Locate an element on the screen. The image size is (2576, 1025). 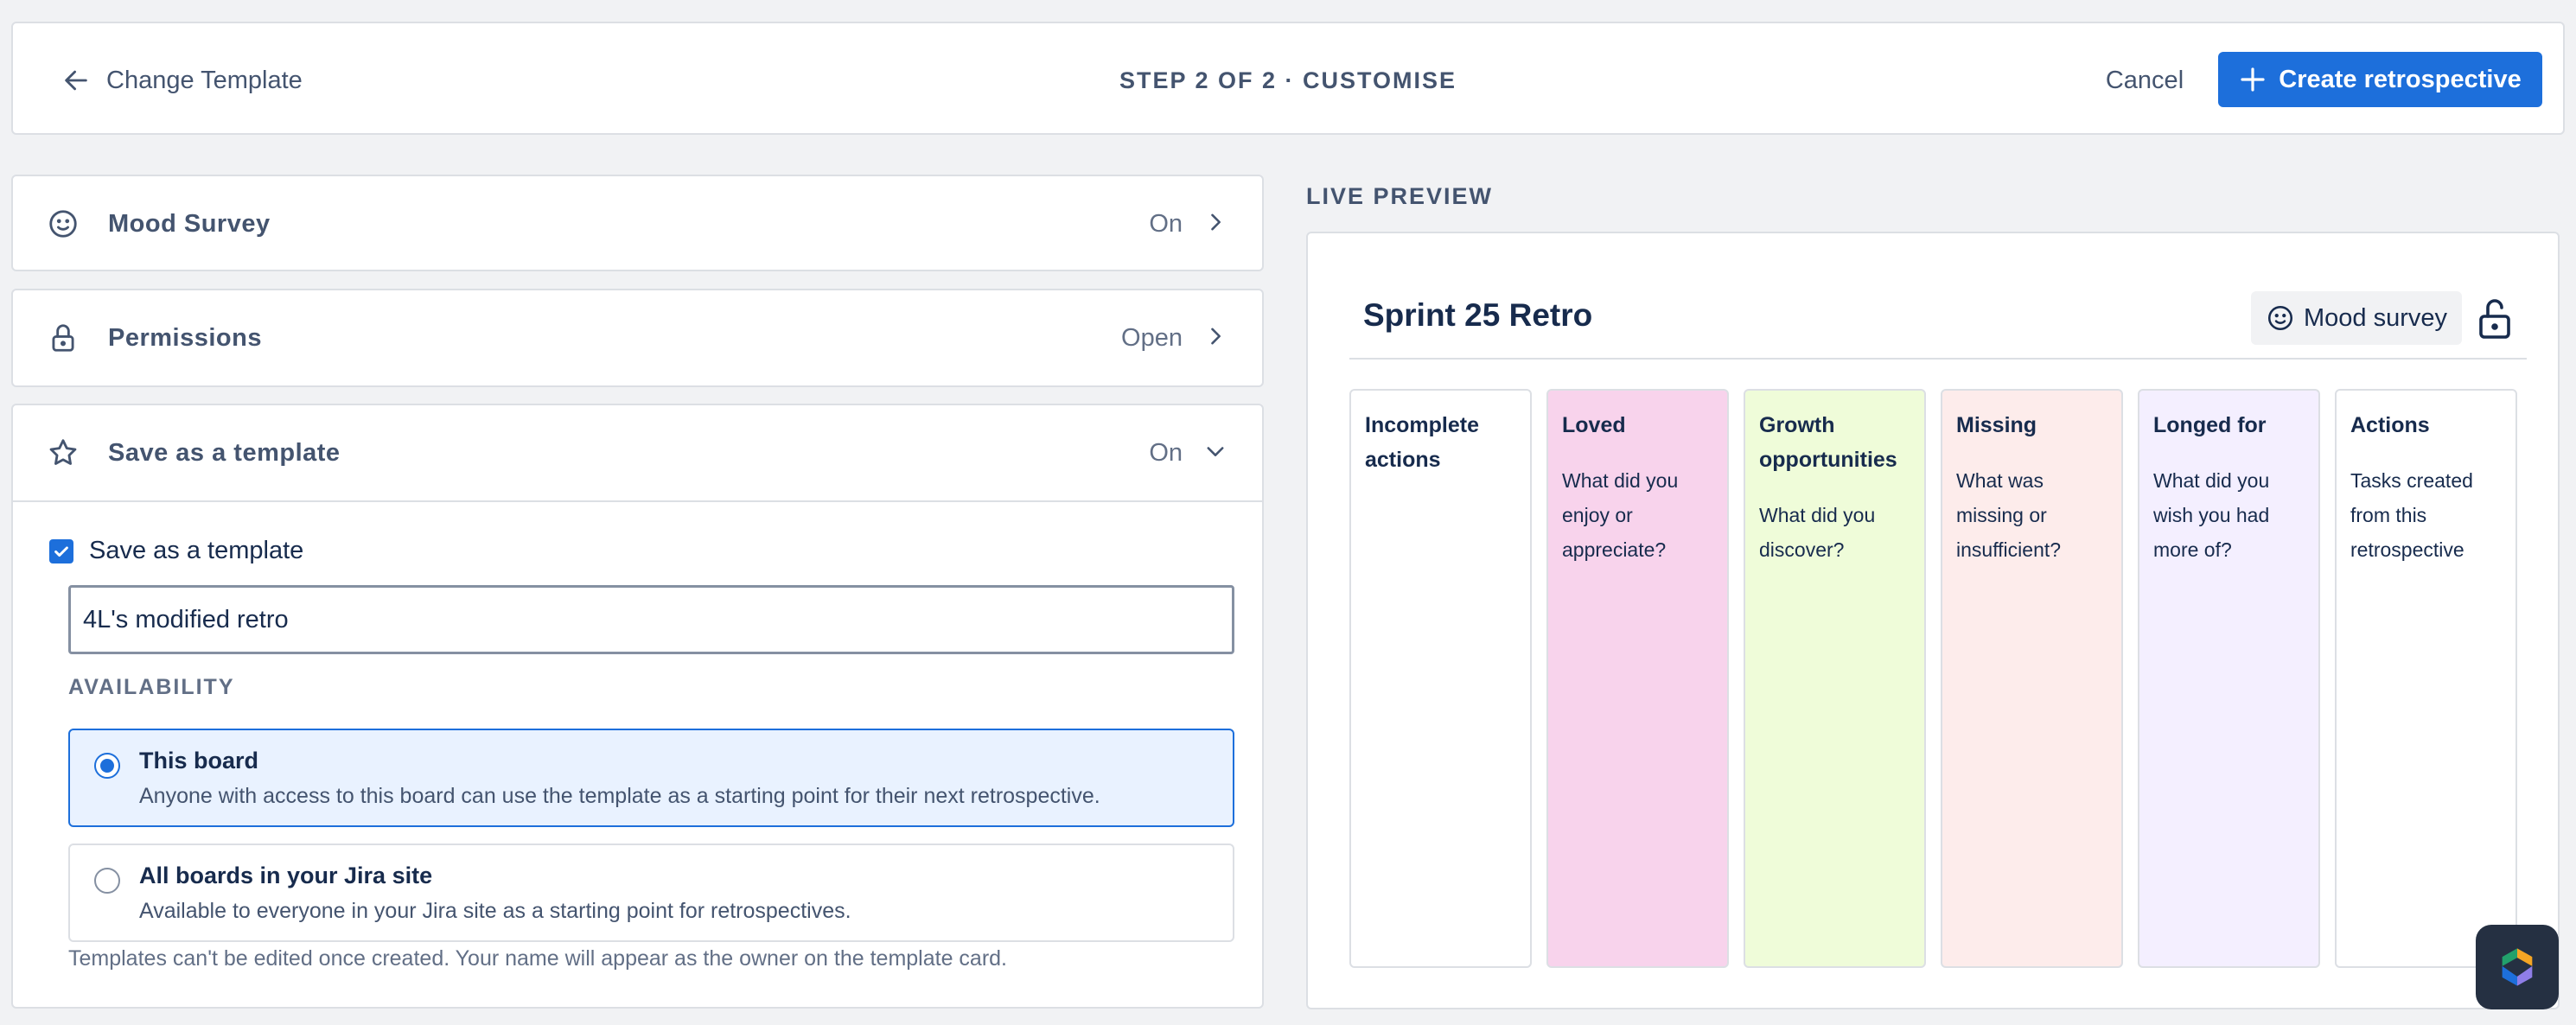
radio-this-board is located at coordinates (107, 766).